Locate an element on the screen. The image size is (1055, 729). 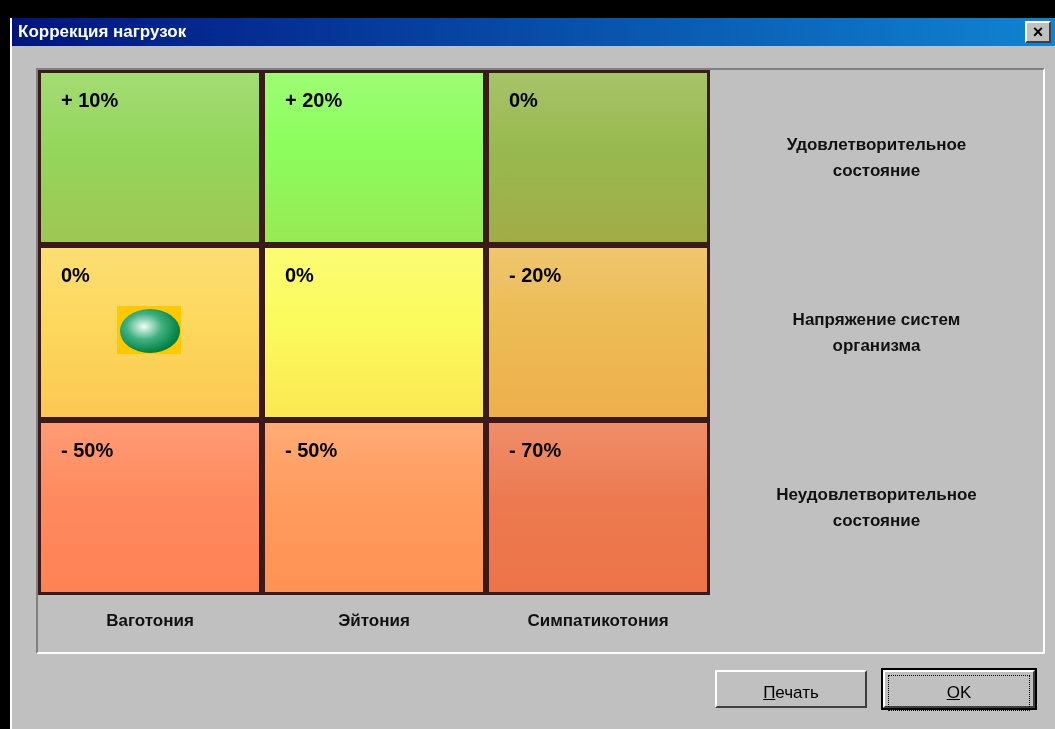
percent-label: + 20% is located at coordinates (314, 100).